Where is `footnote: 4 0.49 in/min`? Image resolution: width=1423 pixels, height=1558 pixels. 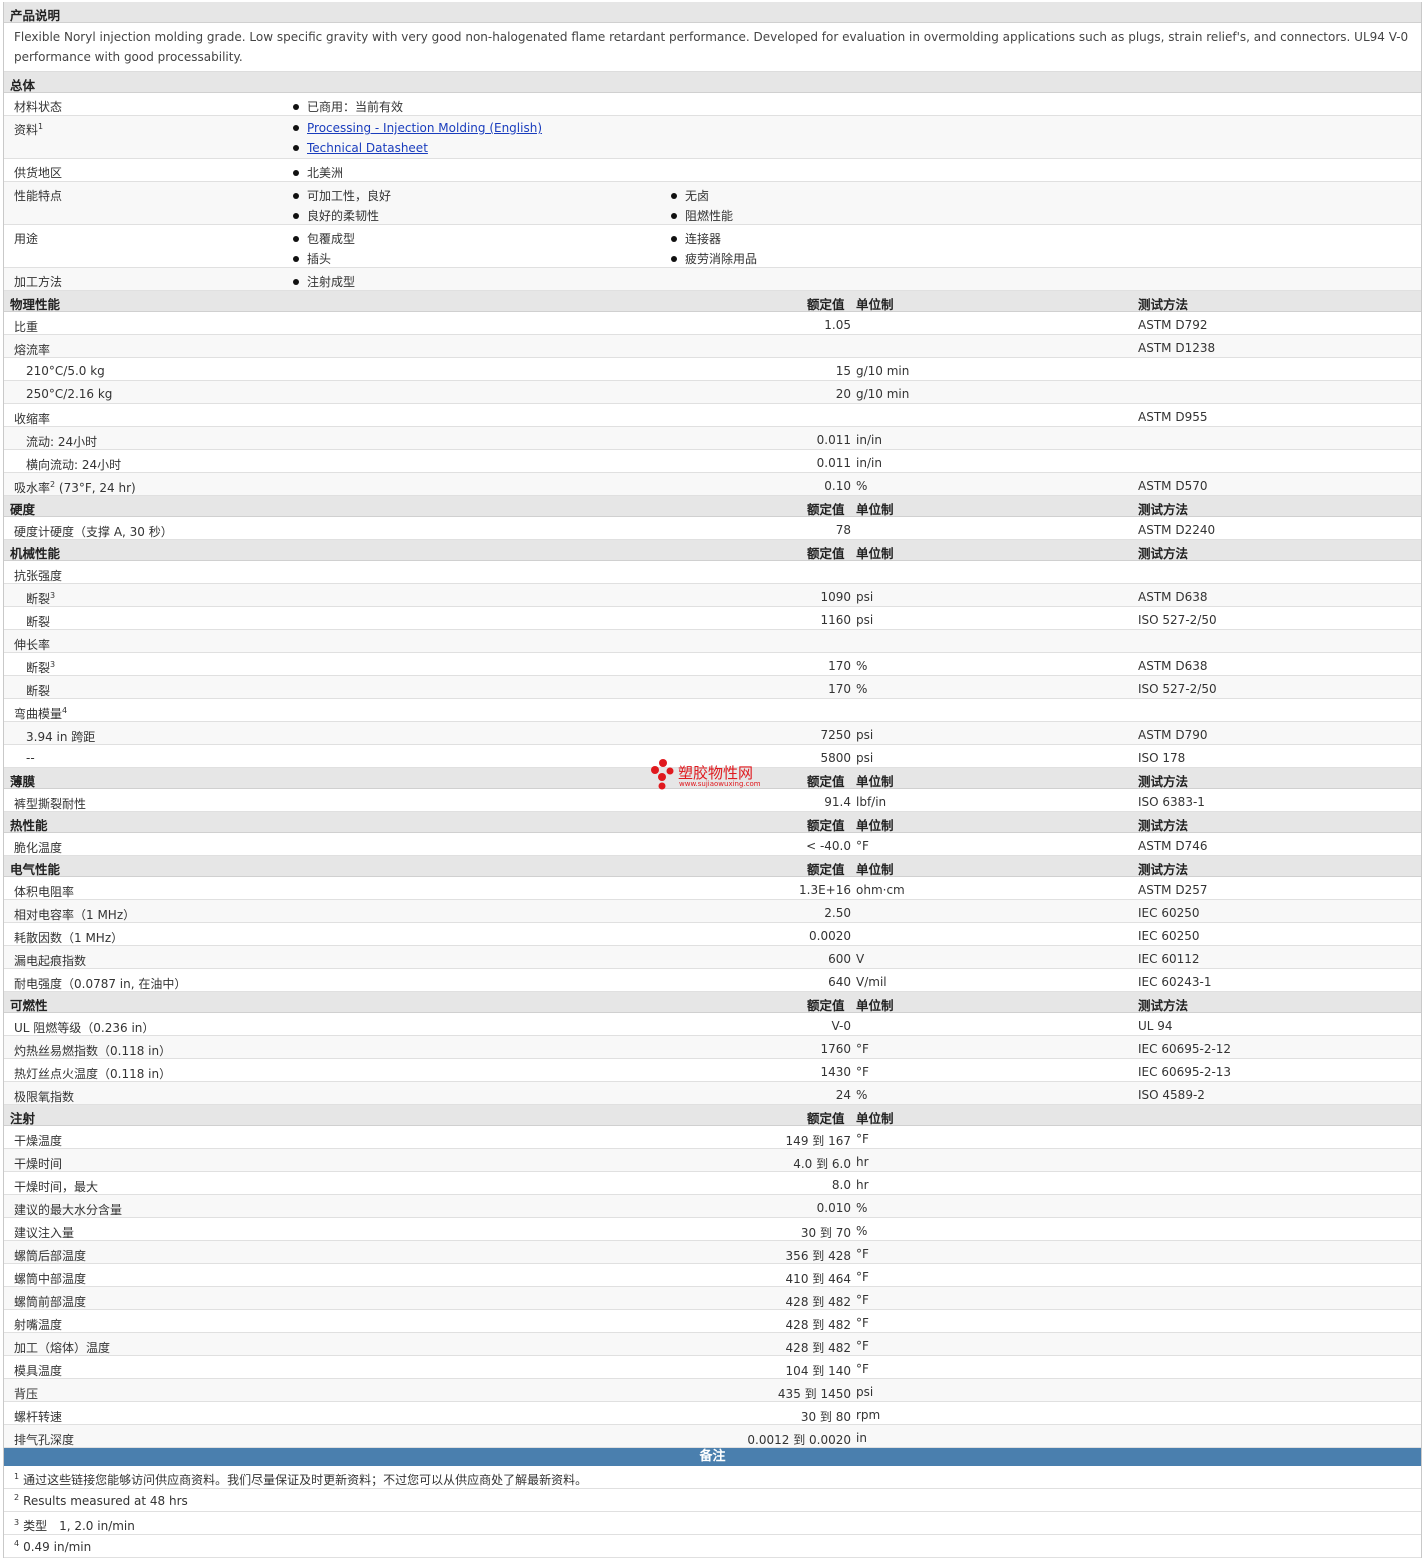 footnote: 4 0.49 in/min is located at coordinates (712, 1546).